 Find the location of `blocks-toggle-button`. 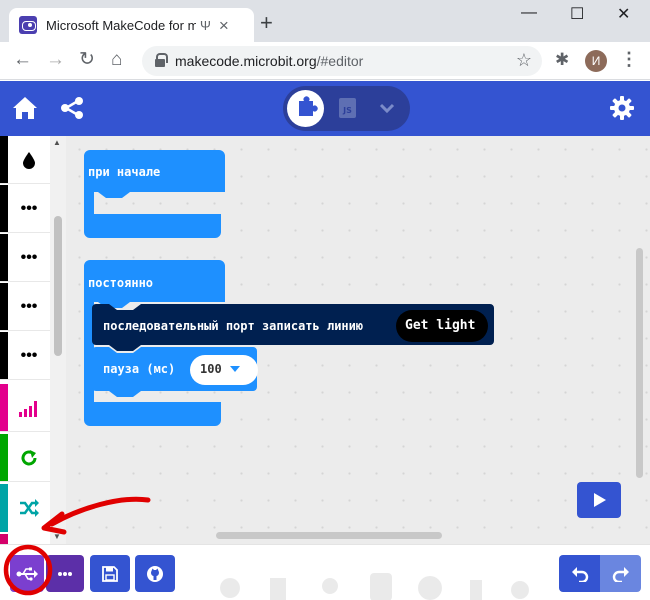

blocks-toggle-button is located at coordinates (305, 108).